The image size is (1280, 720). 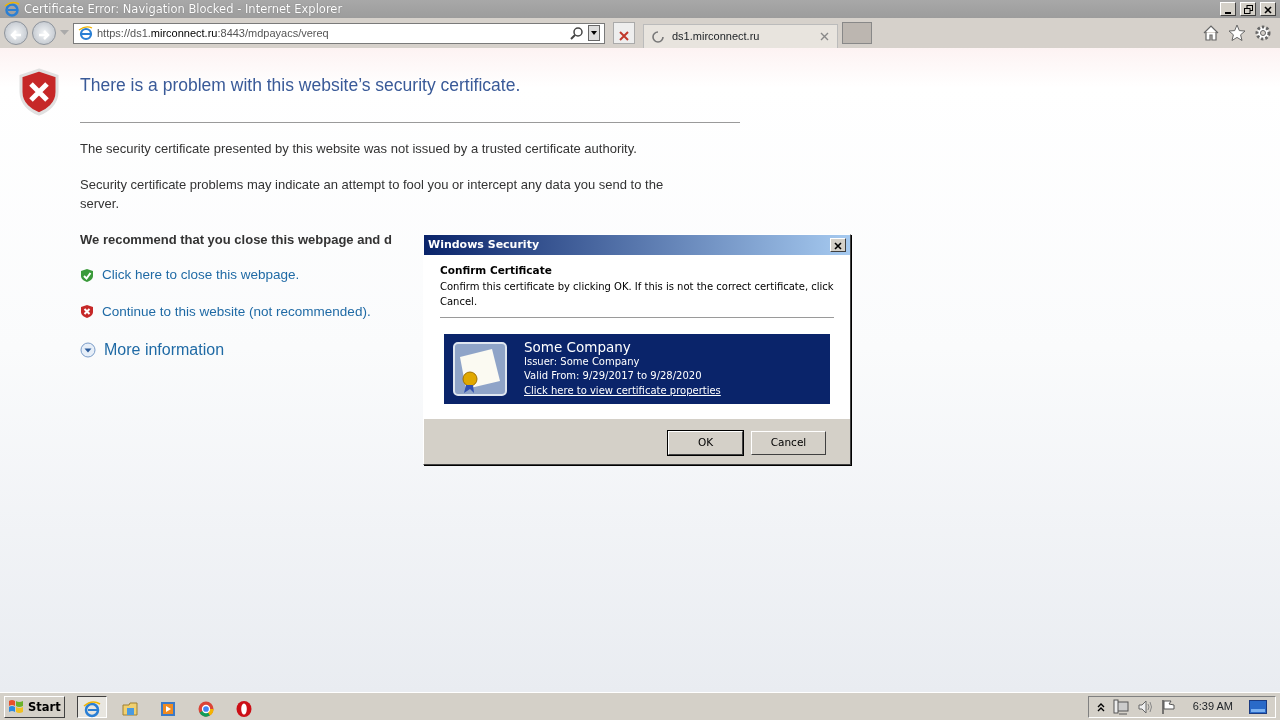 I want to click on network-icon, so click(x=1120, y=706).